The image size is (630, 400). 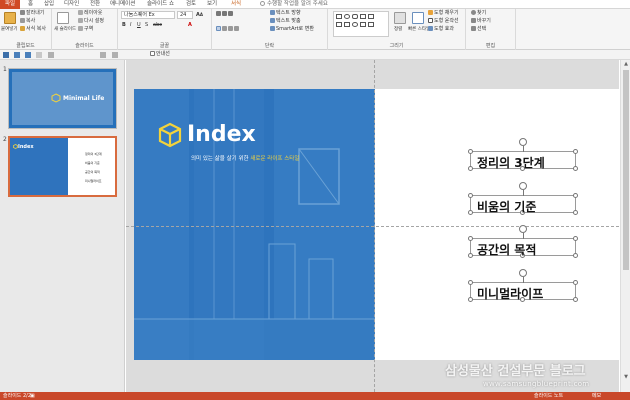 What do you see at coordinates (441, 29) in the screenshot?
I see `shape-effects-button: 도형 효과` at bounding box center [441, 29].